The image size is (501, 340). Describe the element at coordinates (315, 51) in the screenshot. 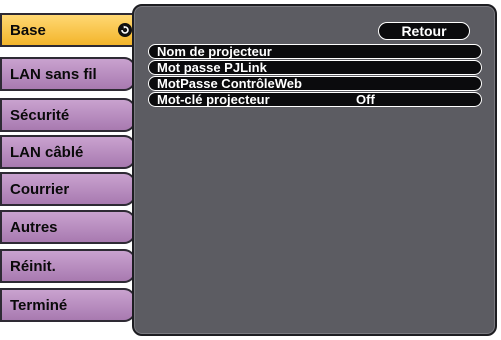

I see `list-item-projector-name: Nom de projecteur` at that location.